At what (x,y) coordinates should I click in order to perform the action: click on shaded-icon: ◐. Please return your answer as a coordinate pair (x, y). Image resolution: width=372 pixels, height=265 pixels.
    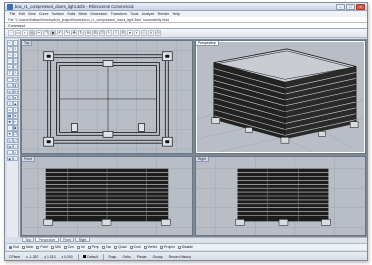
    Looking at the image, I should click on (137, 33).